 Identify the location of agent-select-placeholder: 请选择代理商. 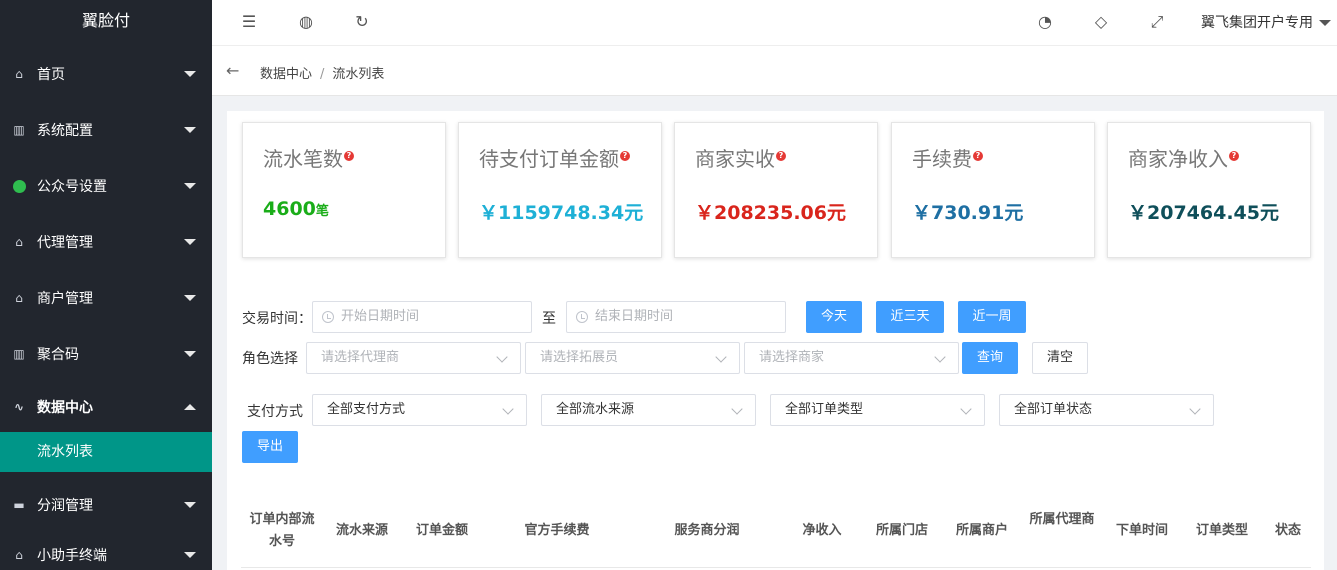
(360, 357).